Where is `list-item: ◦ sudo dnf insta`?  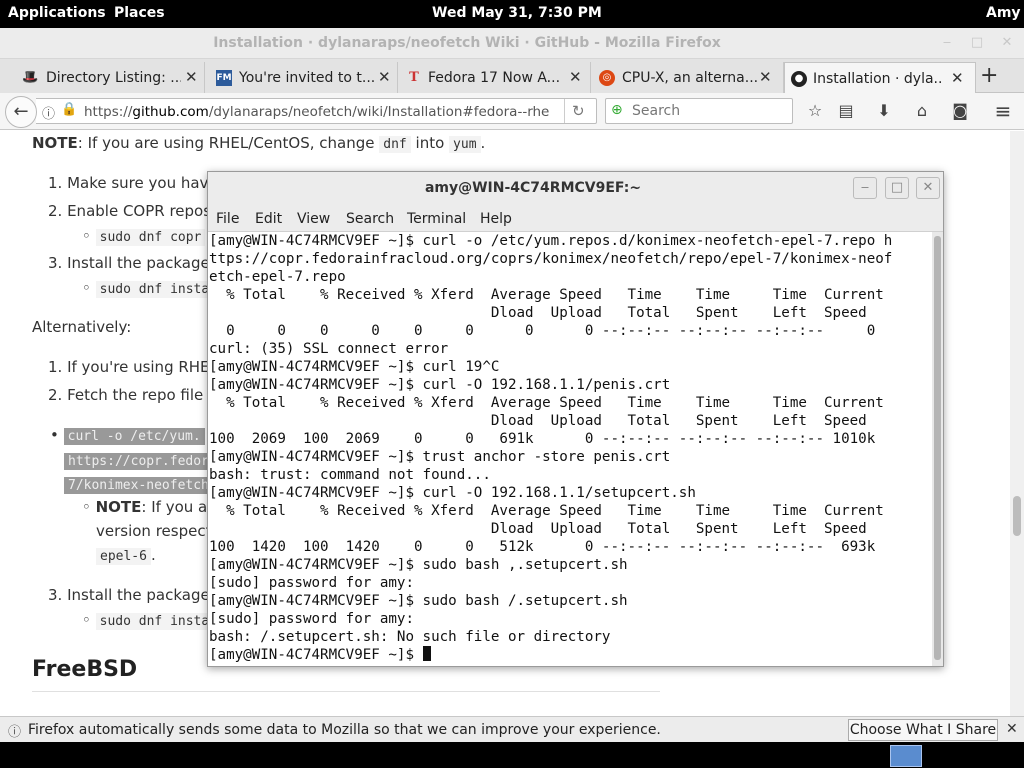 list-item: ◦ sudo dnf insta is located at coordinates (148, 288).